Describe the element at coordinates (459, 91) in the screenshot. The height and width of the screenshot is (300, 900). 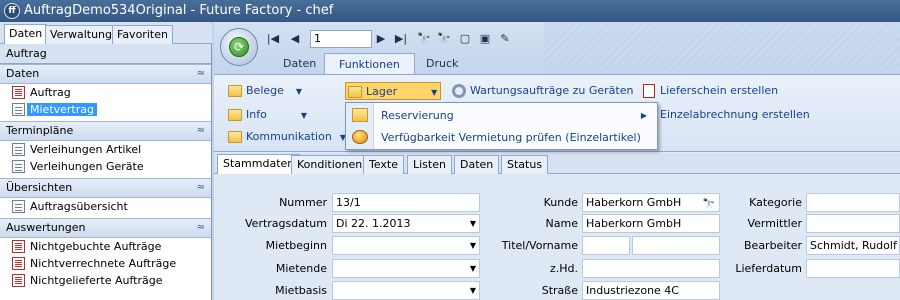
I see `gear-icon` at that location.